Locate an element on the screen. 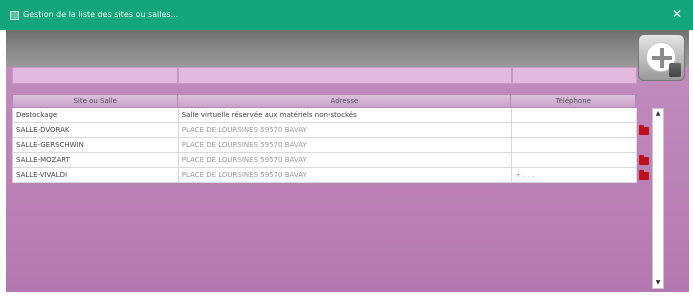 Image resolution: width=693 pixels, height=298 pixels. cell-telephone: + . . . is located at coordinates (574, 175).